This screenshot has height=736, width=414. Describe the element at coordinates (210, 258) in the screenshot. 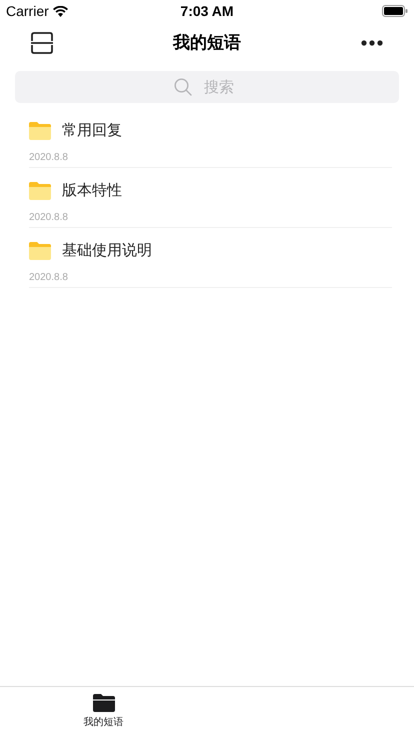

I see `folder-row: 基础使用说明 2020.8.8` at that location.